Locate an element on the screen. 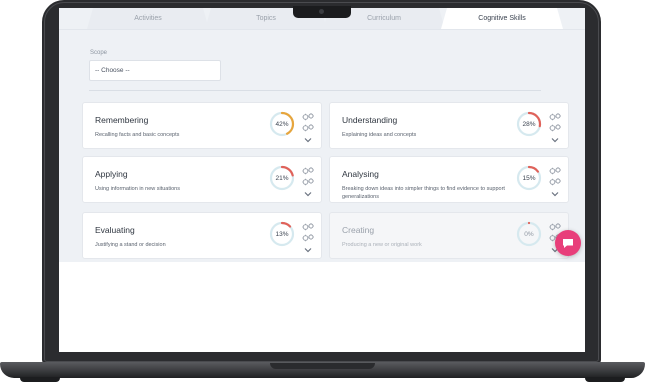  skill-percent: 13% is located at coordinates (282, 234).